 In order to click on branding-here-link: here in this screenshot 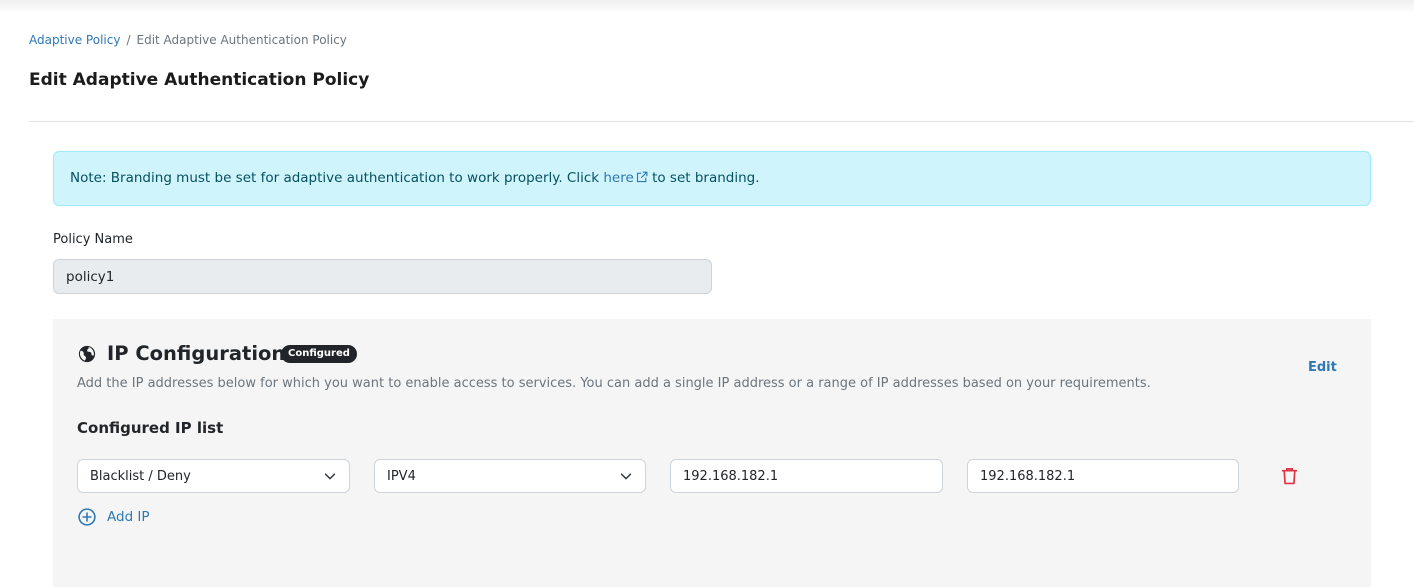, I will do `click(625, 178)`.